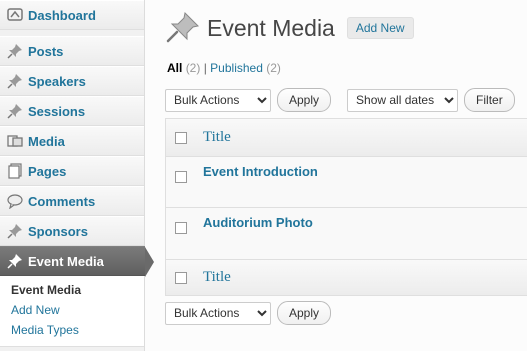  I want to click on menu-item-event-media: Event Media, so click(77, 261).